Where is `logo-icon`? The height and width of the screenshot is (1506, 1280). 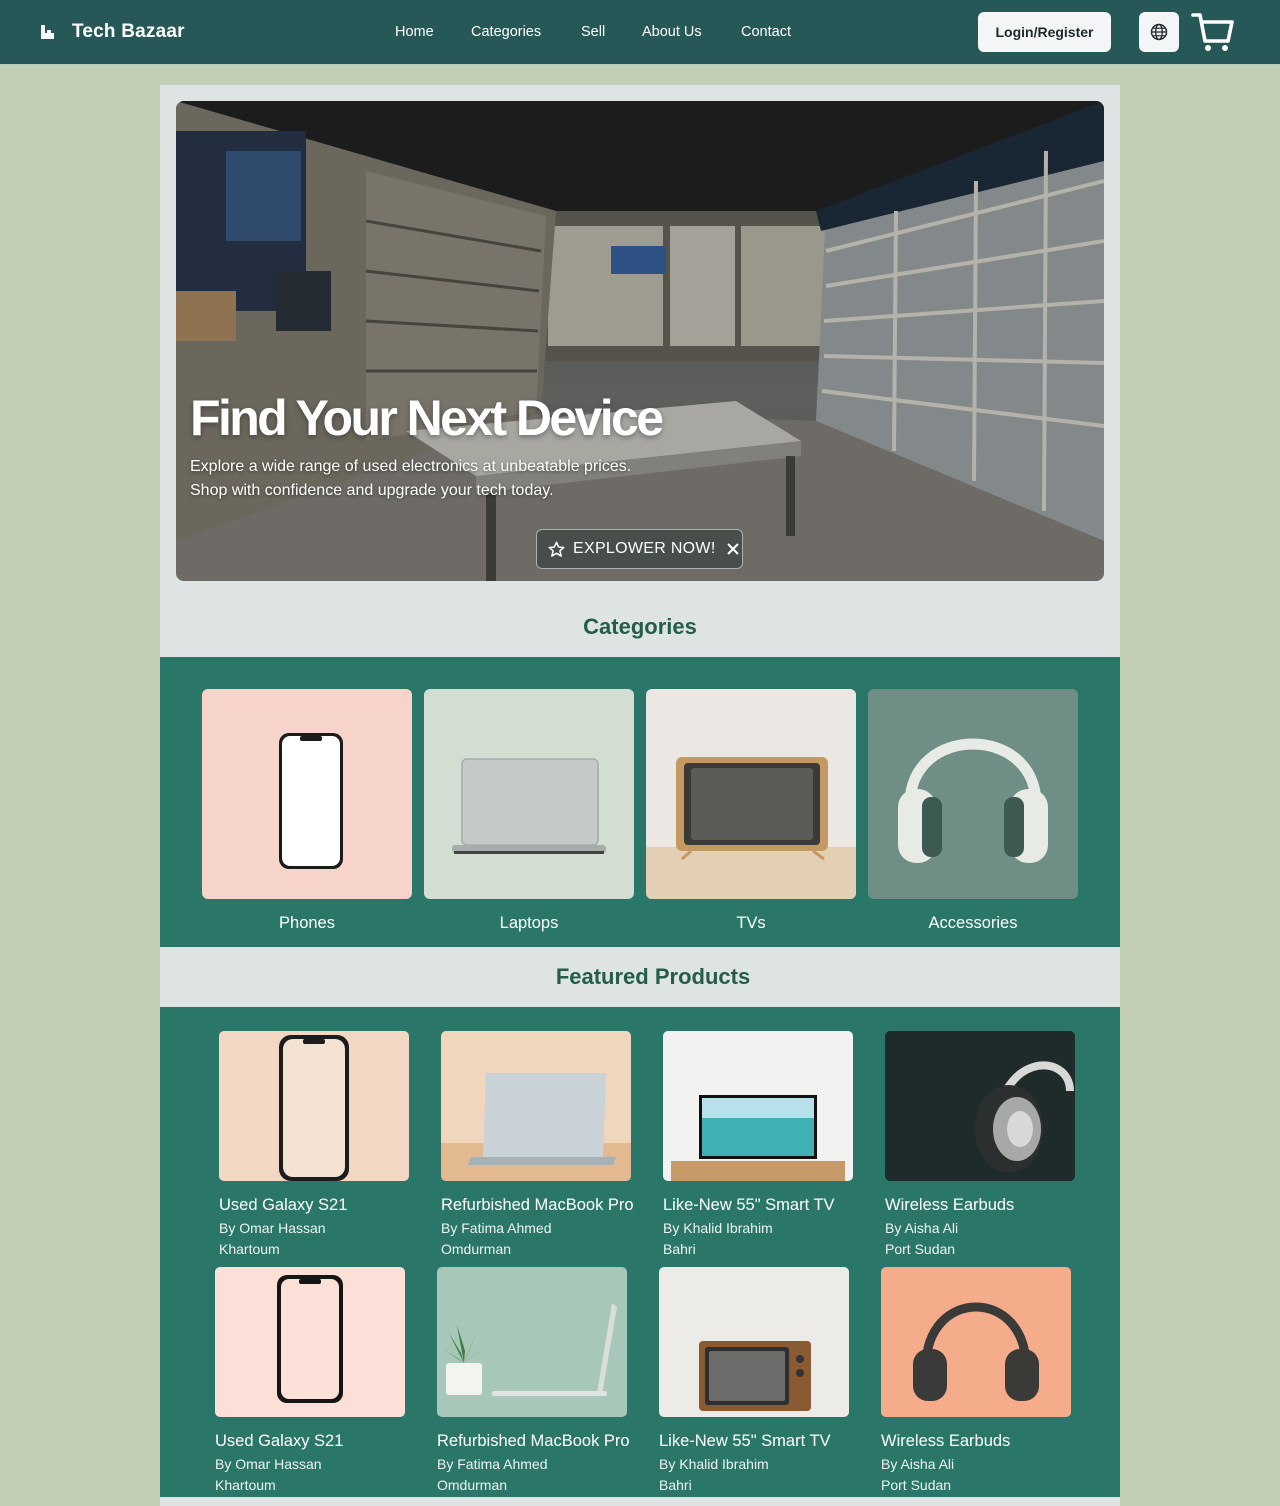 logo-icon is located at coordinates (47, 32).